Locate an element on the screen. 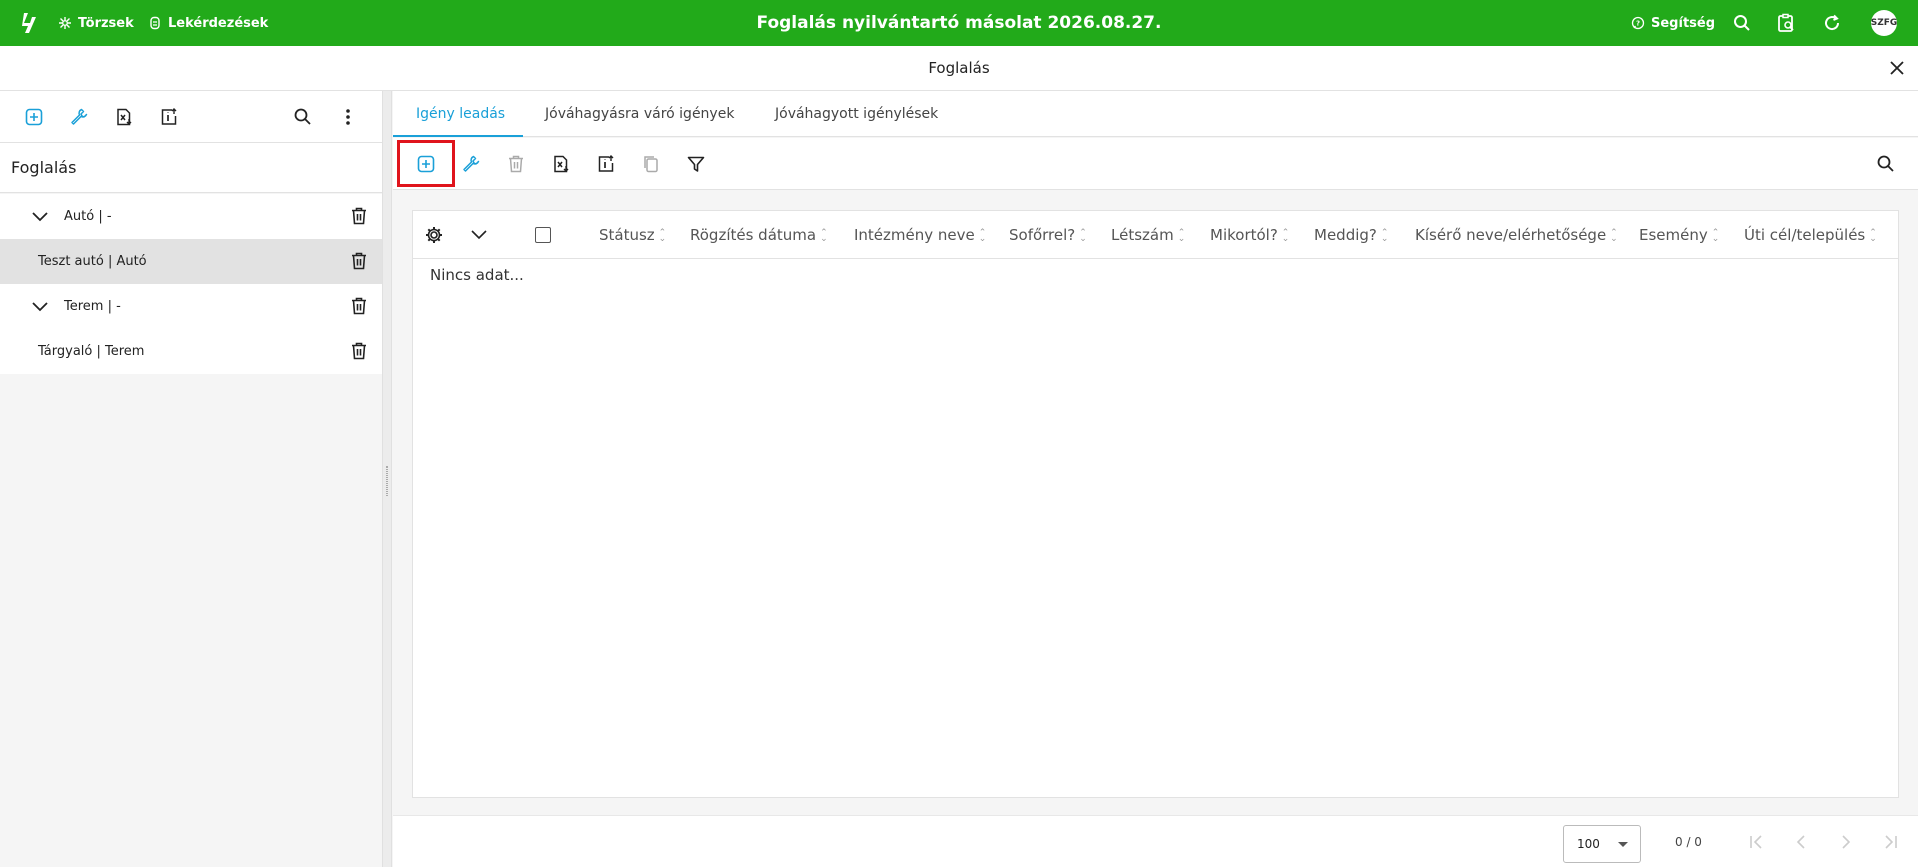 This screenshot has height=867, width=1918. more-vertical-icon is located at coordinates (348, 117).